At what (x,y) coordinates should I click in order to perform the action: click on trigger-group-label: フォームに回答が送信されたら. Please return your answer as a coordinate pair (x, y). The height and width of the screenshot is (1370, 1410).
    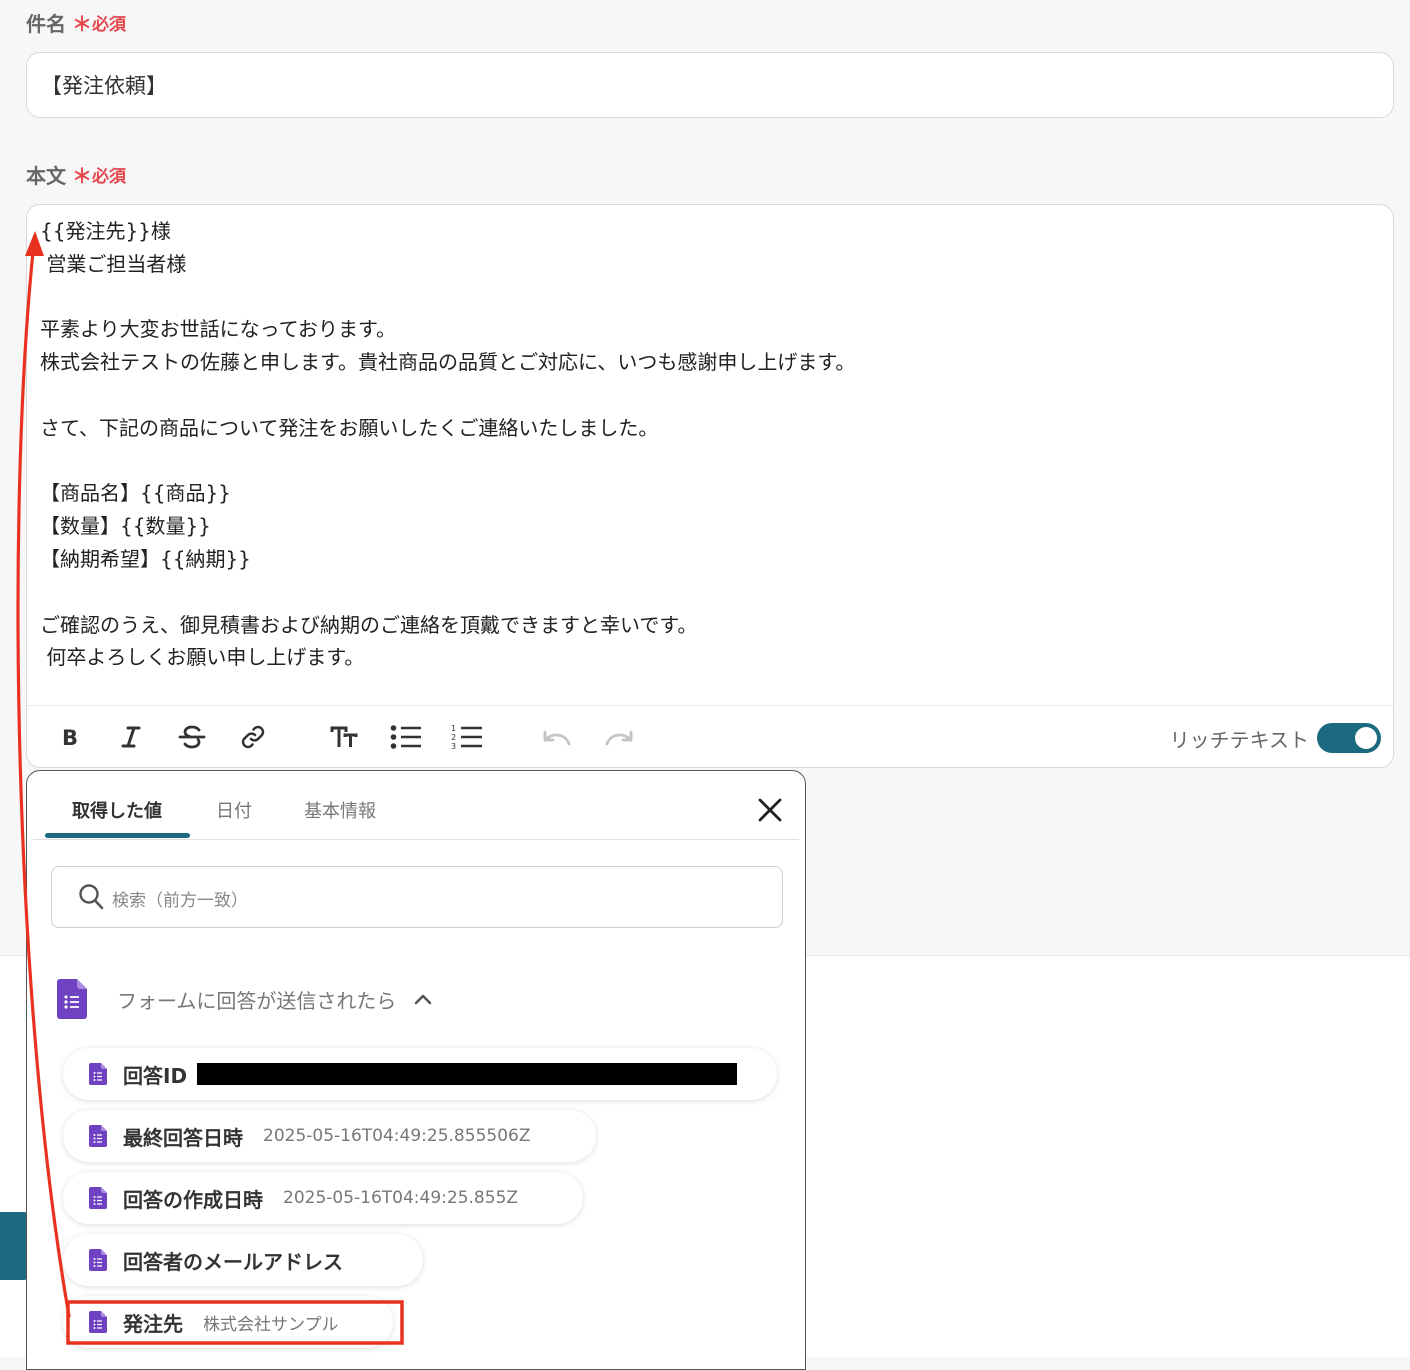
    Looking at the image, I should click on (257, 1000).